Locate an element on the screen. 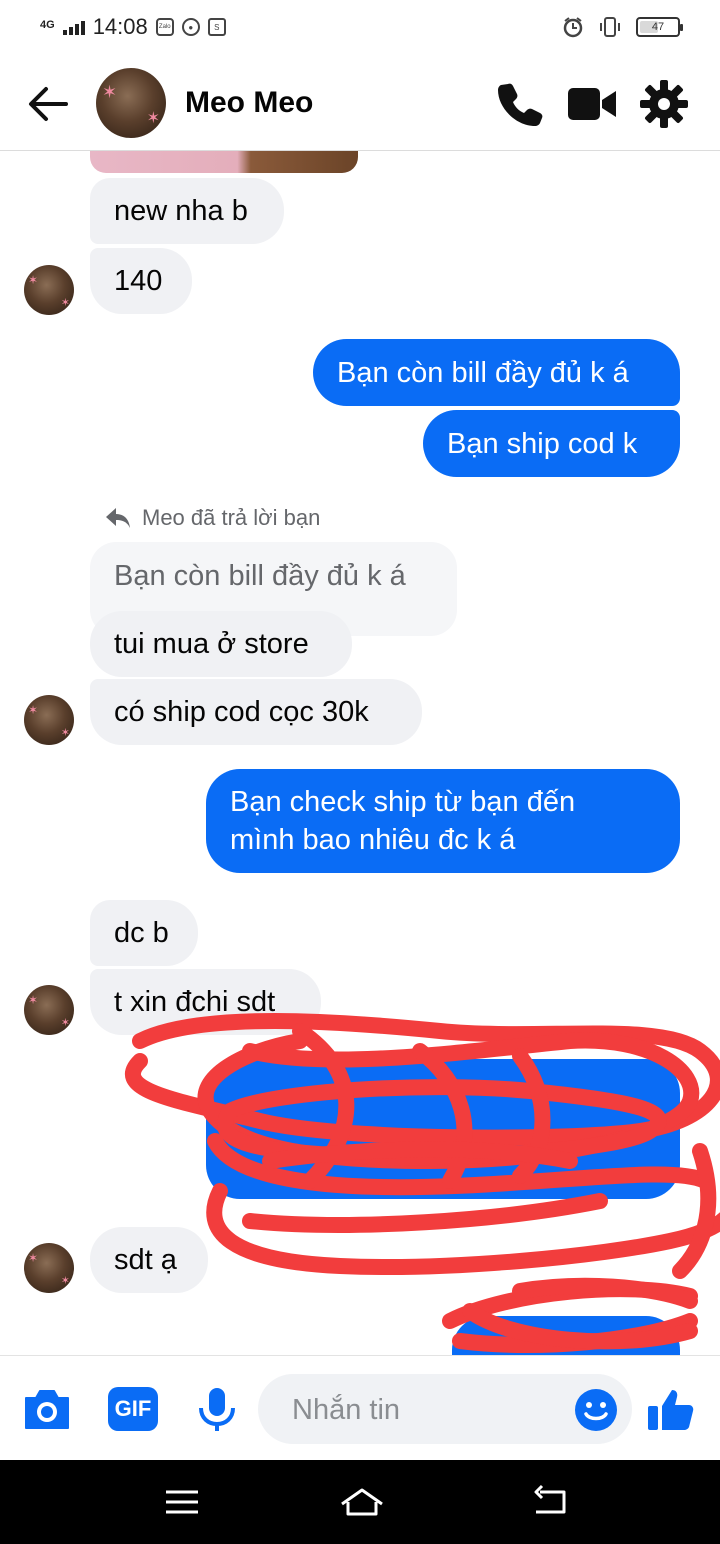  battery-icon: 47 is located at coordinates (659, 27).